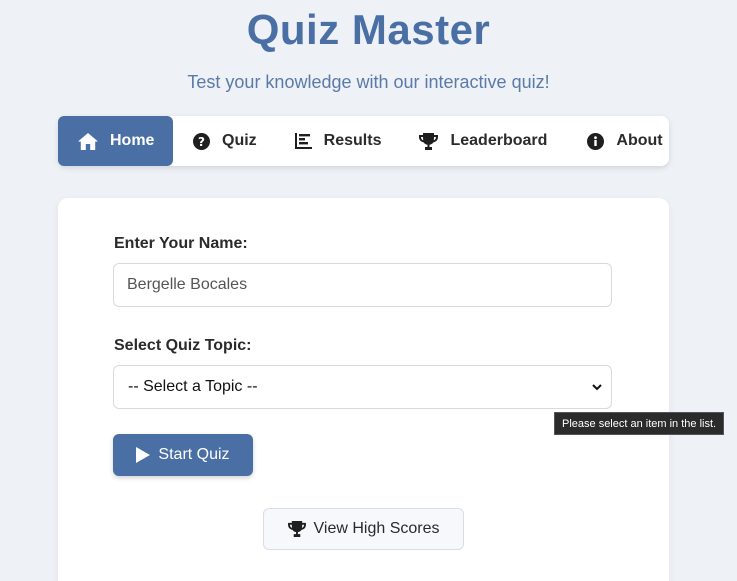 The width and height of the screenshot is (737, 581). What do you see at coordinates (639, 423) in the screenshot?
I see `validation-tooltip: Please select an item in the list.` at bounding box center [639, 423].